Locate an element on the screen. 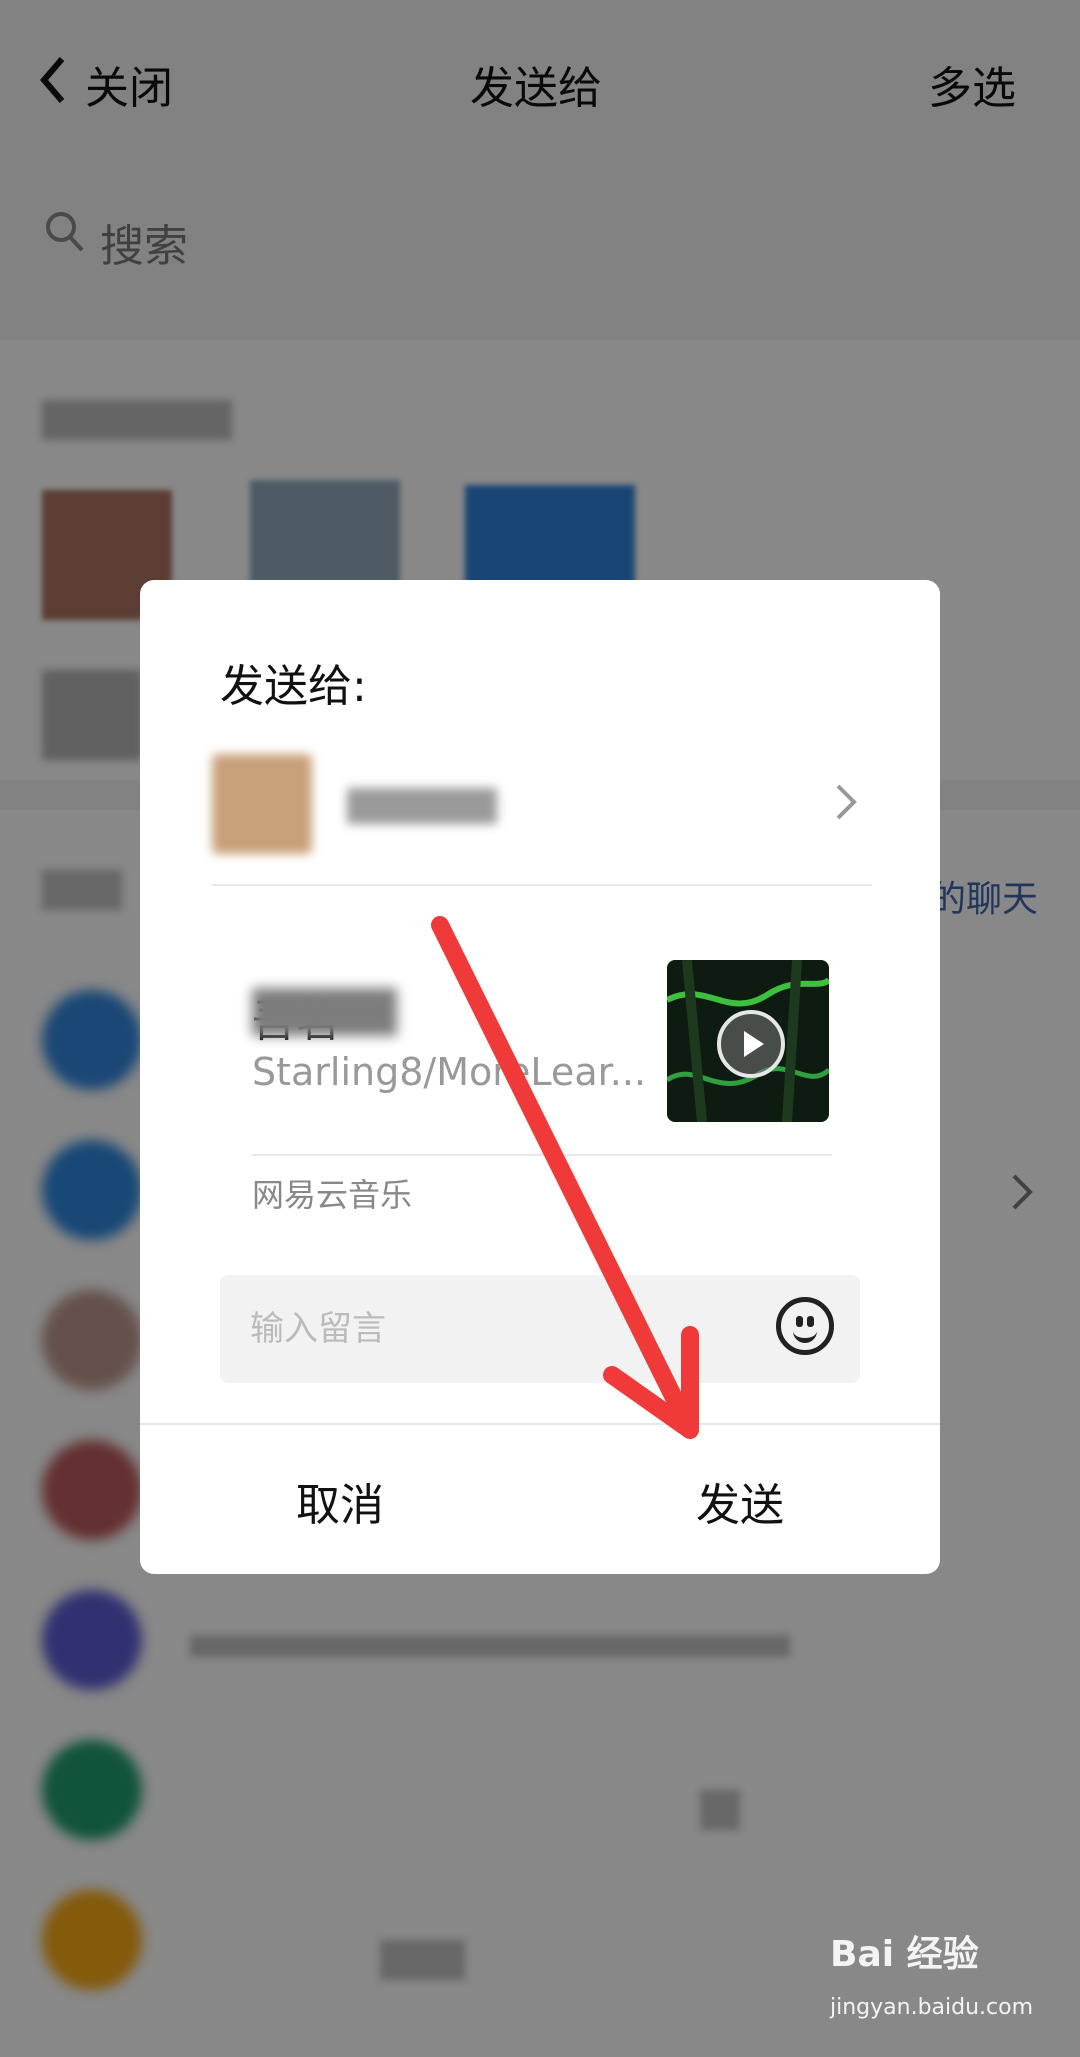 This screenshot has height=2057, width=1080. watermark-url: jingyan.baidu.com is located at coordinates (932, 2007).